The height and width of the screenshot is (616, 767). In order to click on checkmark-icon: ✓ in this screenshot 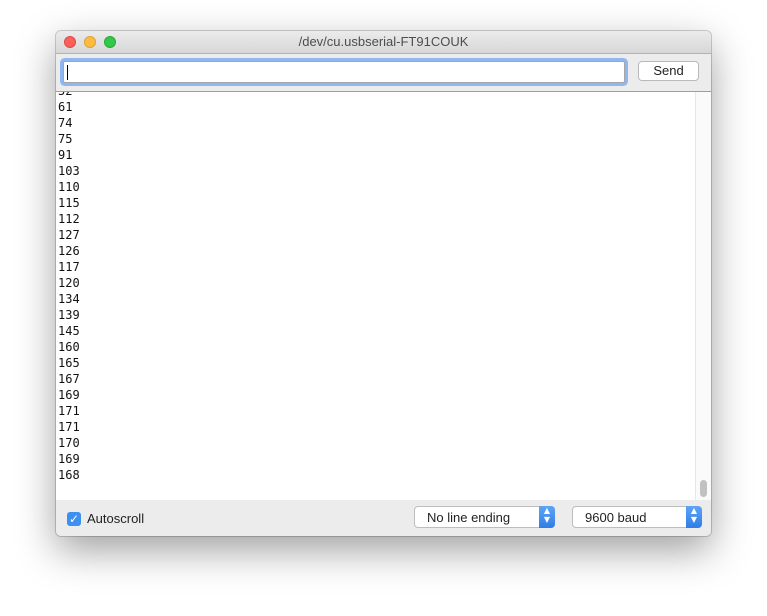, I will do `click(74, 519)`.